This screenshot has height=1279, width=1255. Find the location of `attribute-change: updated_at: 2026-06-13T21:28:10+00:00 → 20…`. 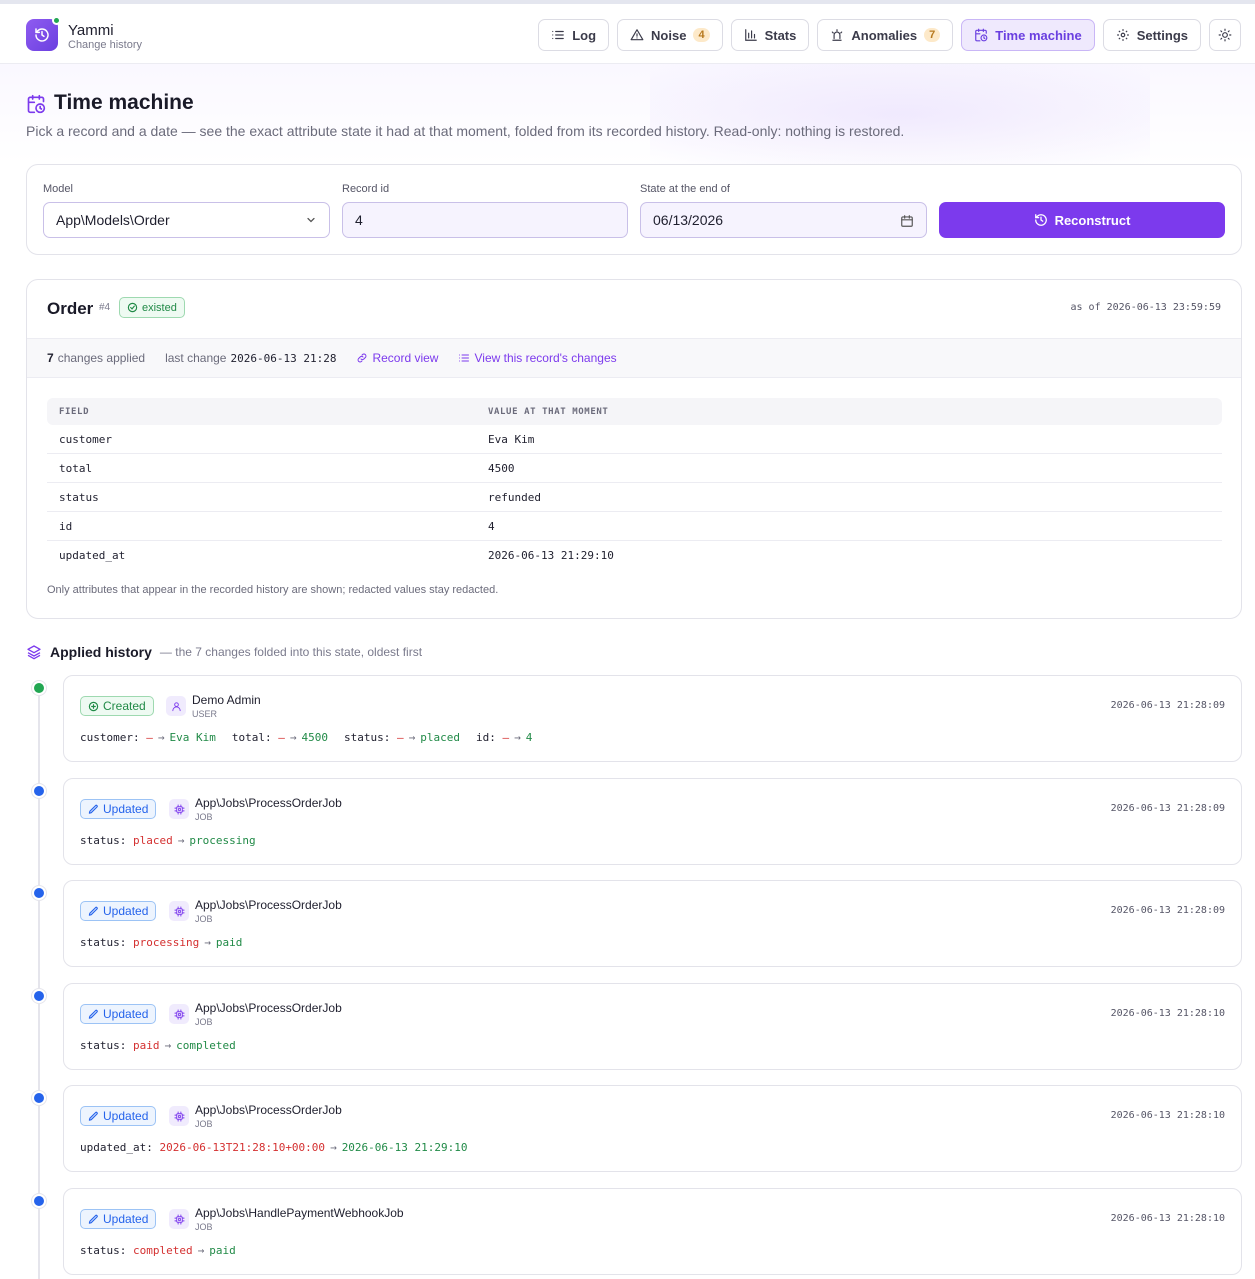

attribute-change: updated_at: 2026-06-13T21:28:10+00:00 → 20… is located at coordinates (274, 1147).